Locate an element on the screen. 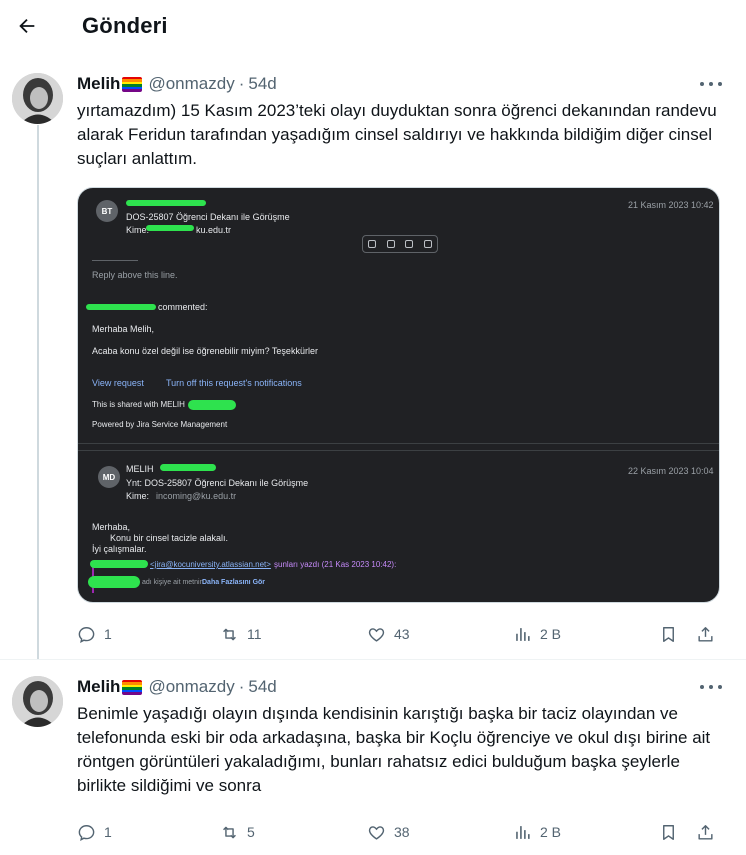 The width and height of the screenshot is (746, 855). tweet-actions: 1 5 38 2 B is located at coordinates (402, 832).